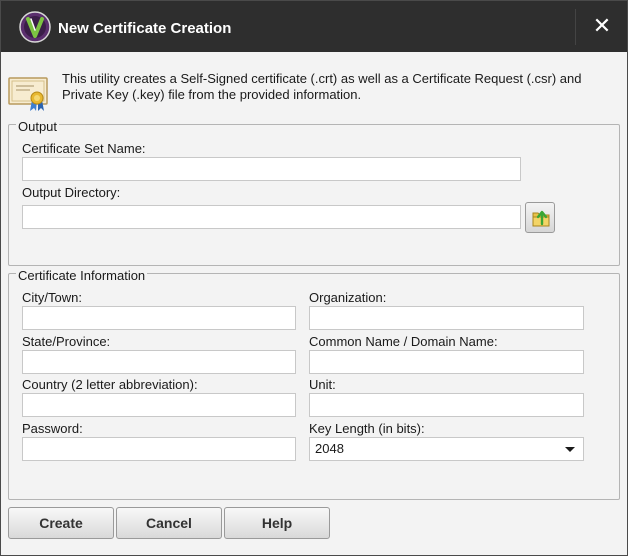 The image size is (628, 556). I want to click on unit-label: Unit:, so click(322, 384).